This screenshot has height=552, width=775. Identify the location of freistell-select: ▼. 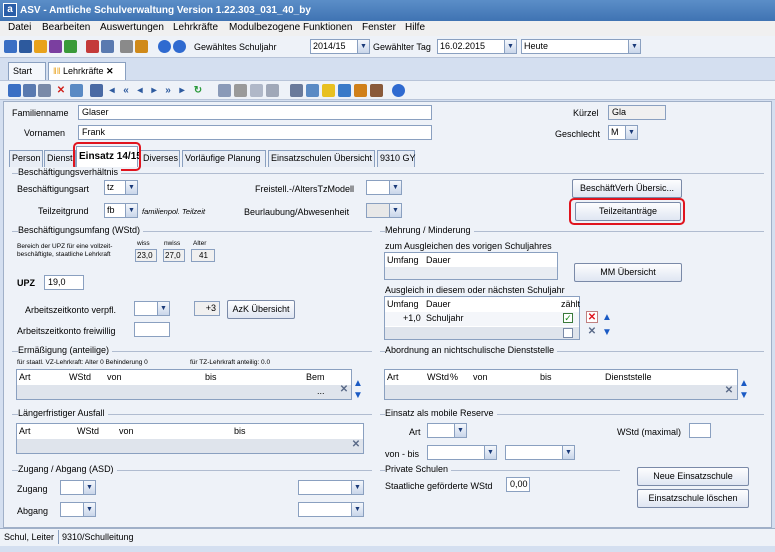
(384, 187).